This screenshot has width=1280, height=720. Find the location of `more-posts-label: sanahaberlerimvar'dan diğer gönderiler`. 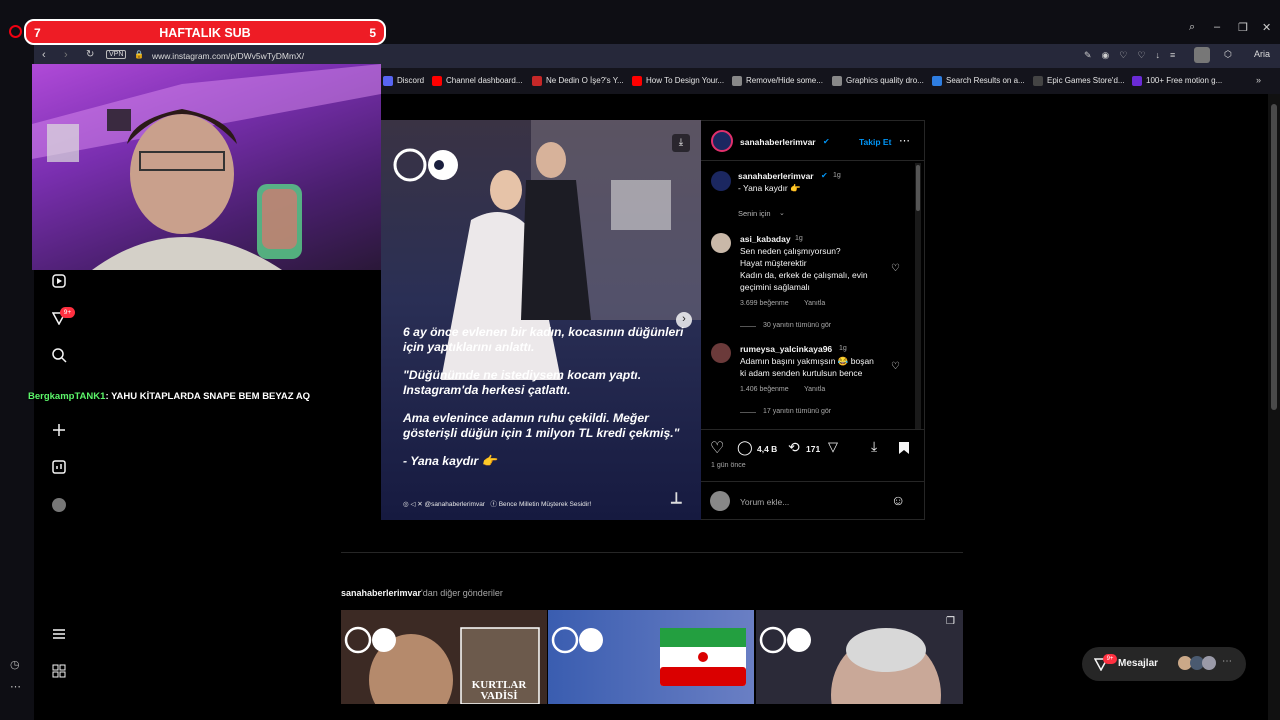

more-posts-label: sanahaberlerimvar'dan diğer gönderiler is located at coordinates (422, 593).